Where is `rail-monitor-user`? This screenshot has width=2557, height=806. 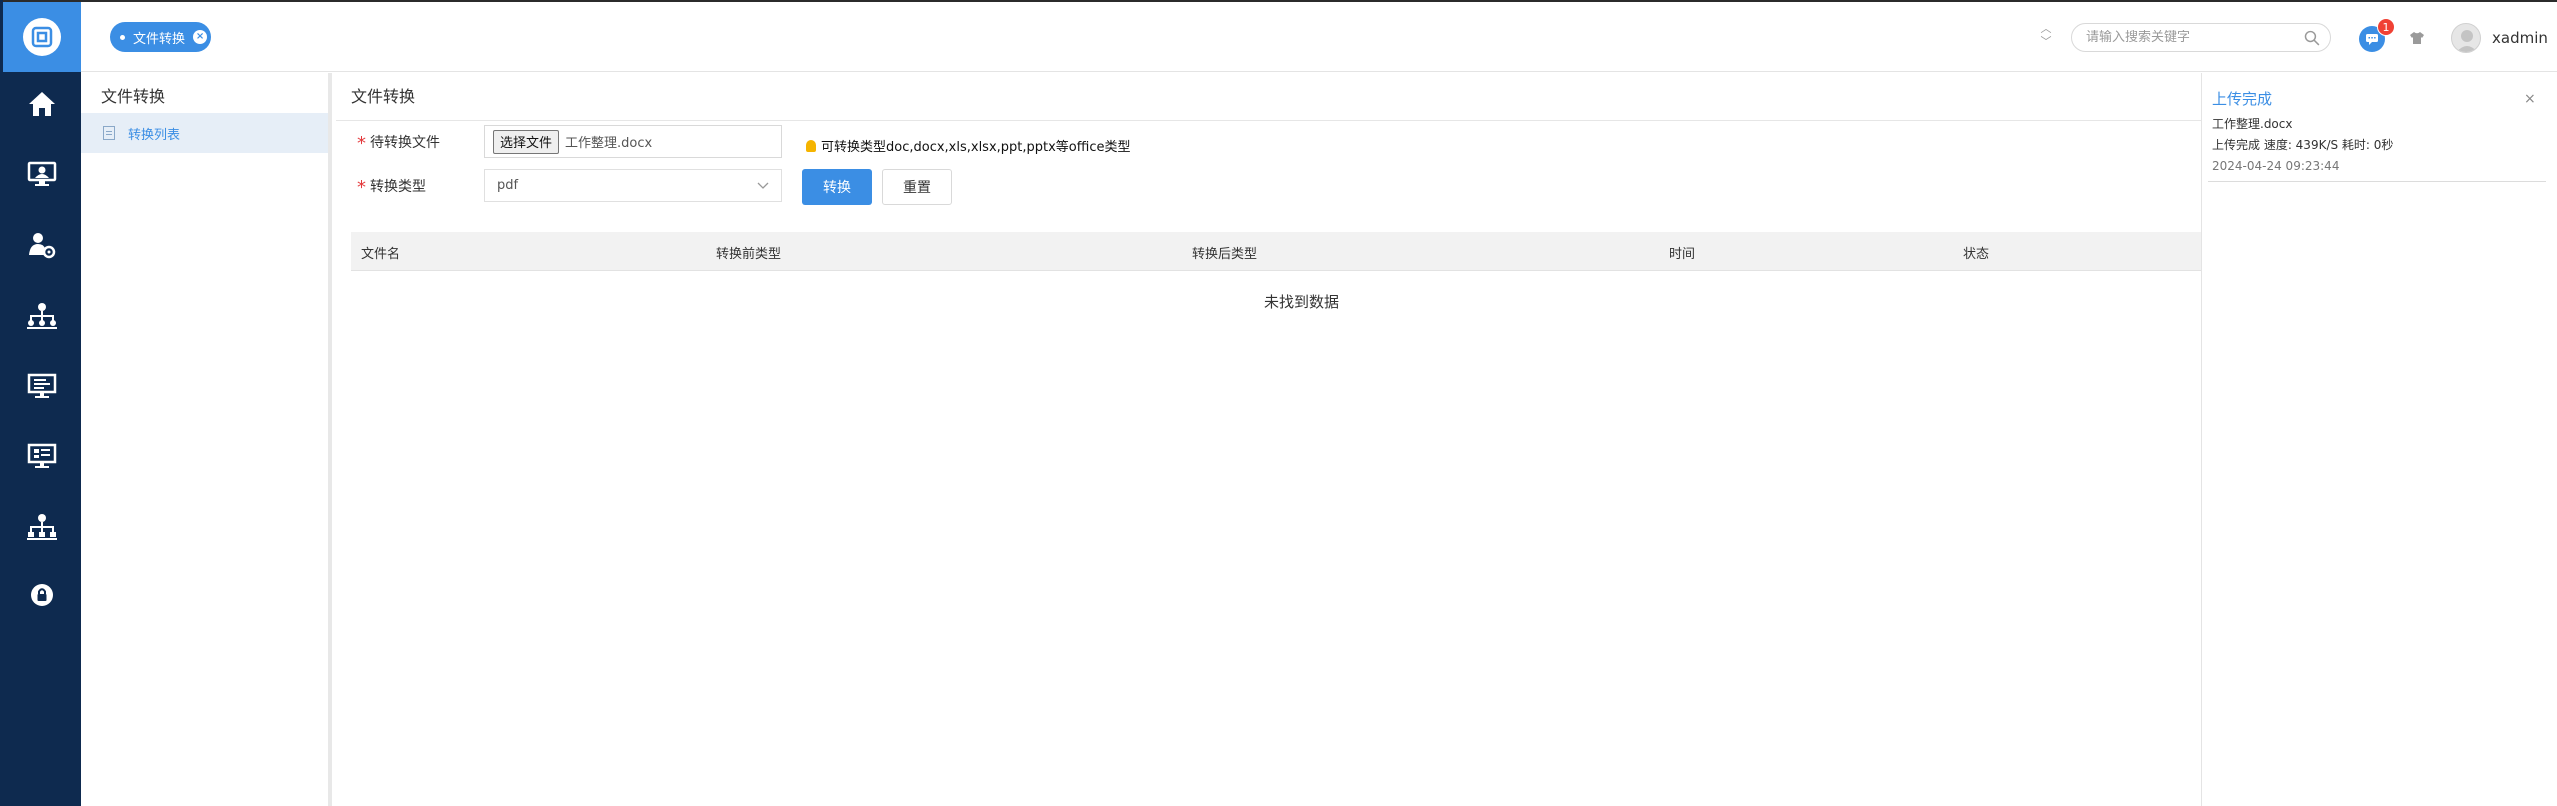 rail-monitor-user is located at coordinates (42, 174).